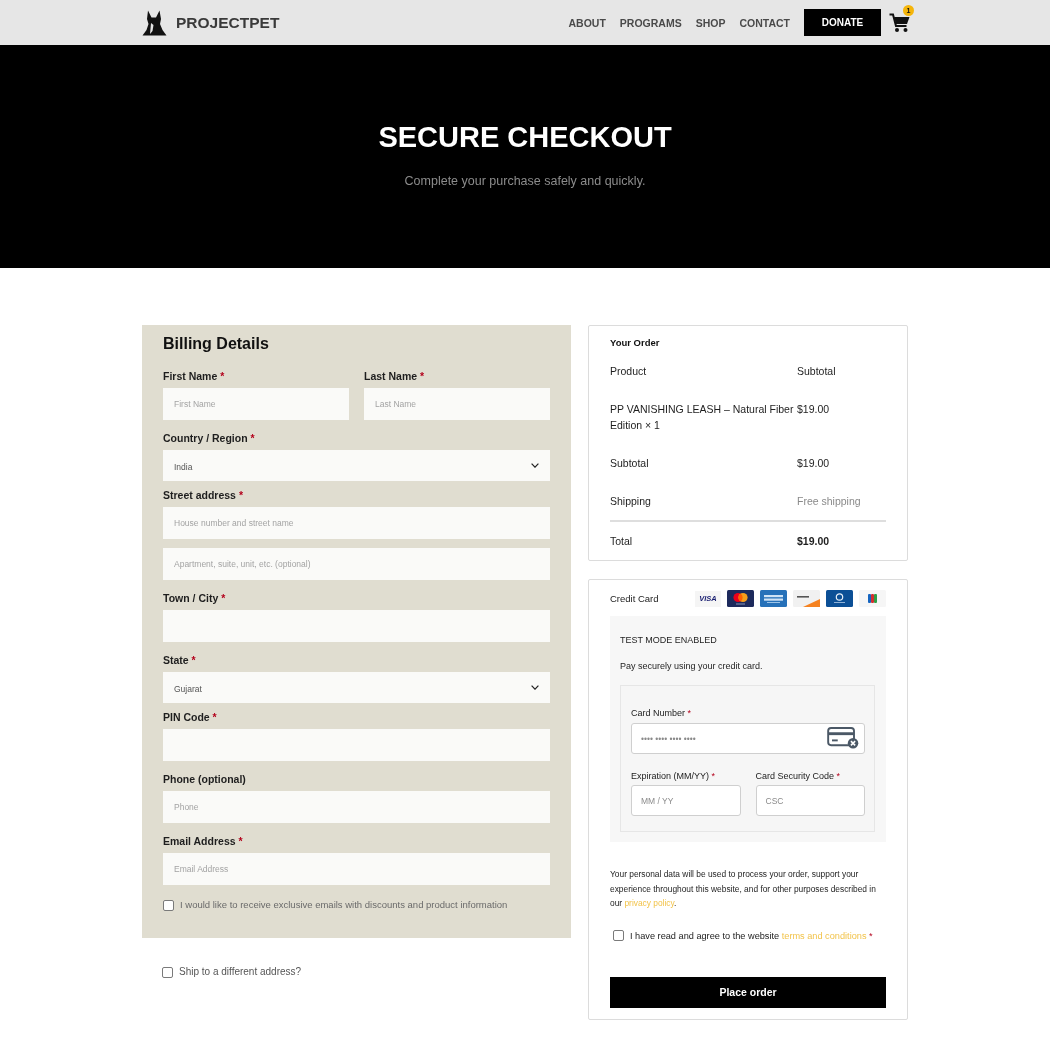 This screenshot has width=1050, height=1050. Describe the element at coordinates (842, 22) in the screenshot. I see `donate-button: DONATE` at that location.